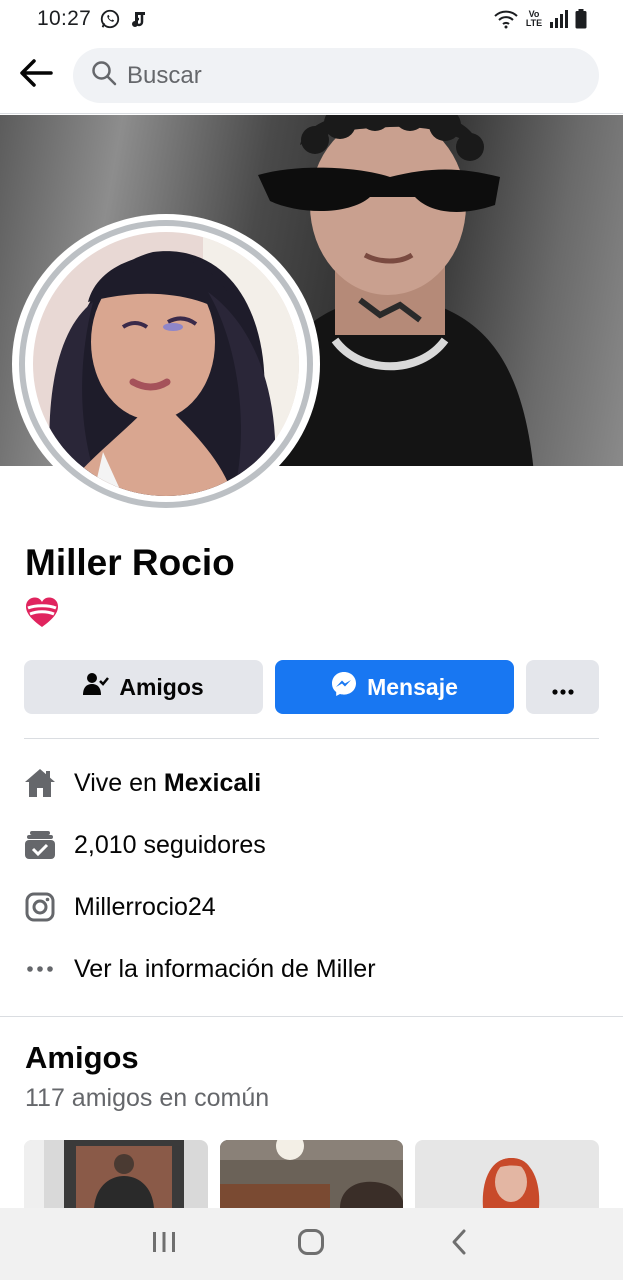  What do you see at coordinates (225, 968) in the screenshot?
I see `more-info-text: Ver la información de Miller` at bounding box center [225, 968].